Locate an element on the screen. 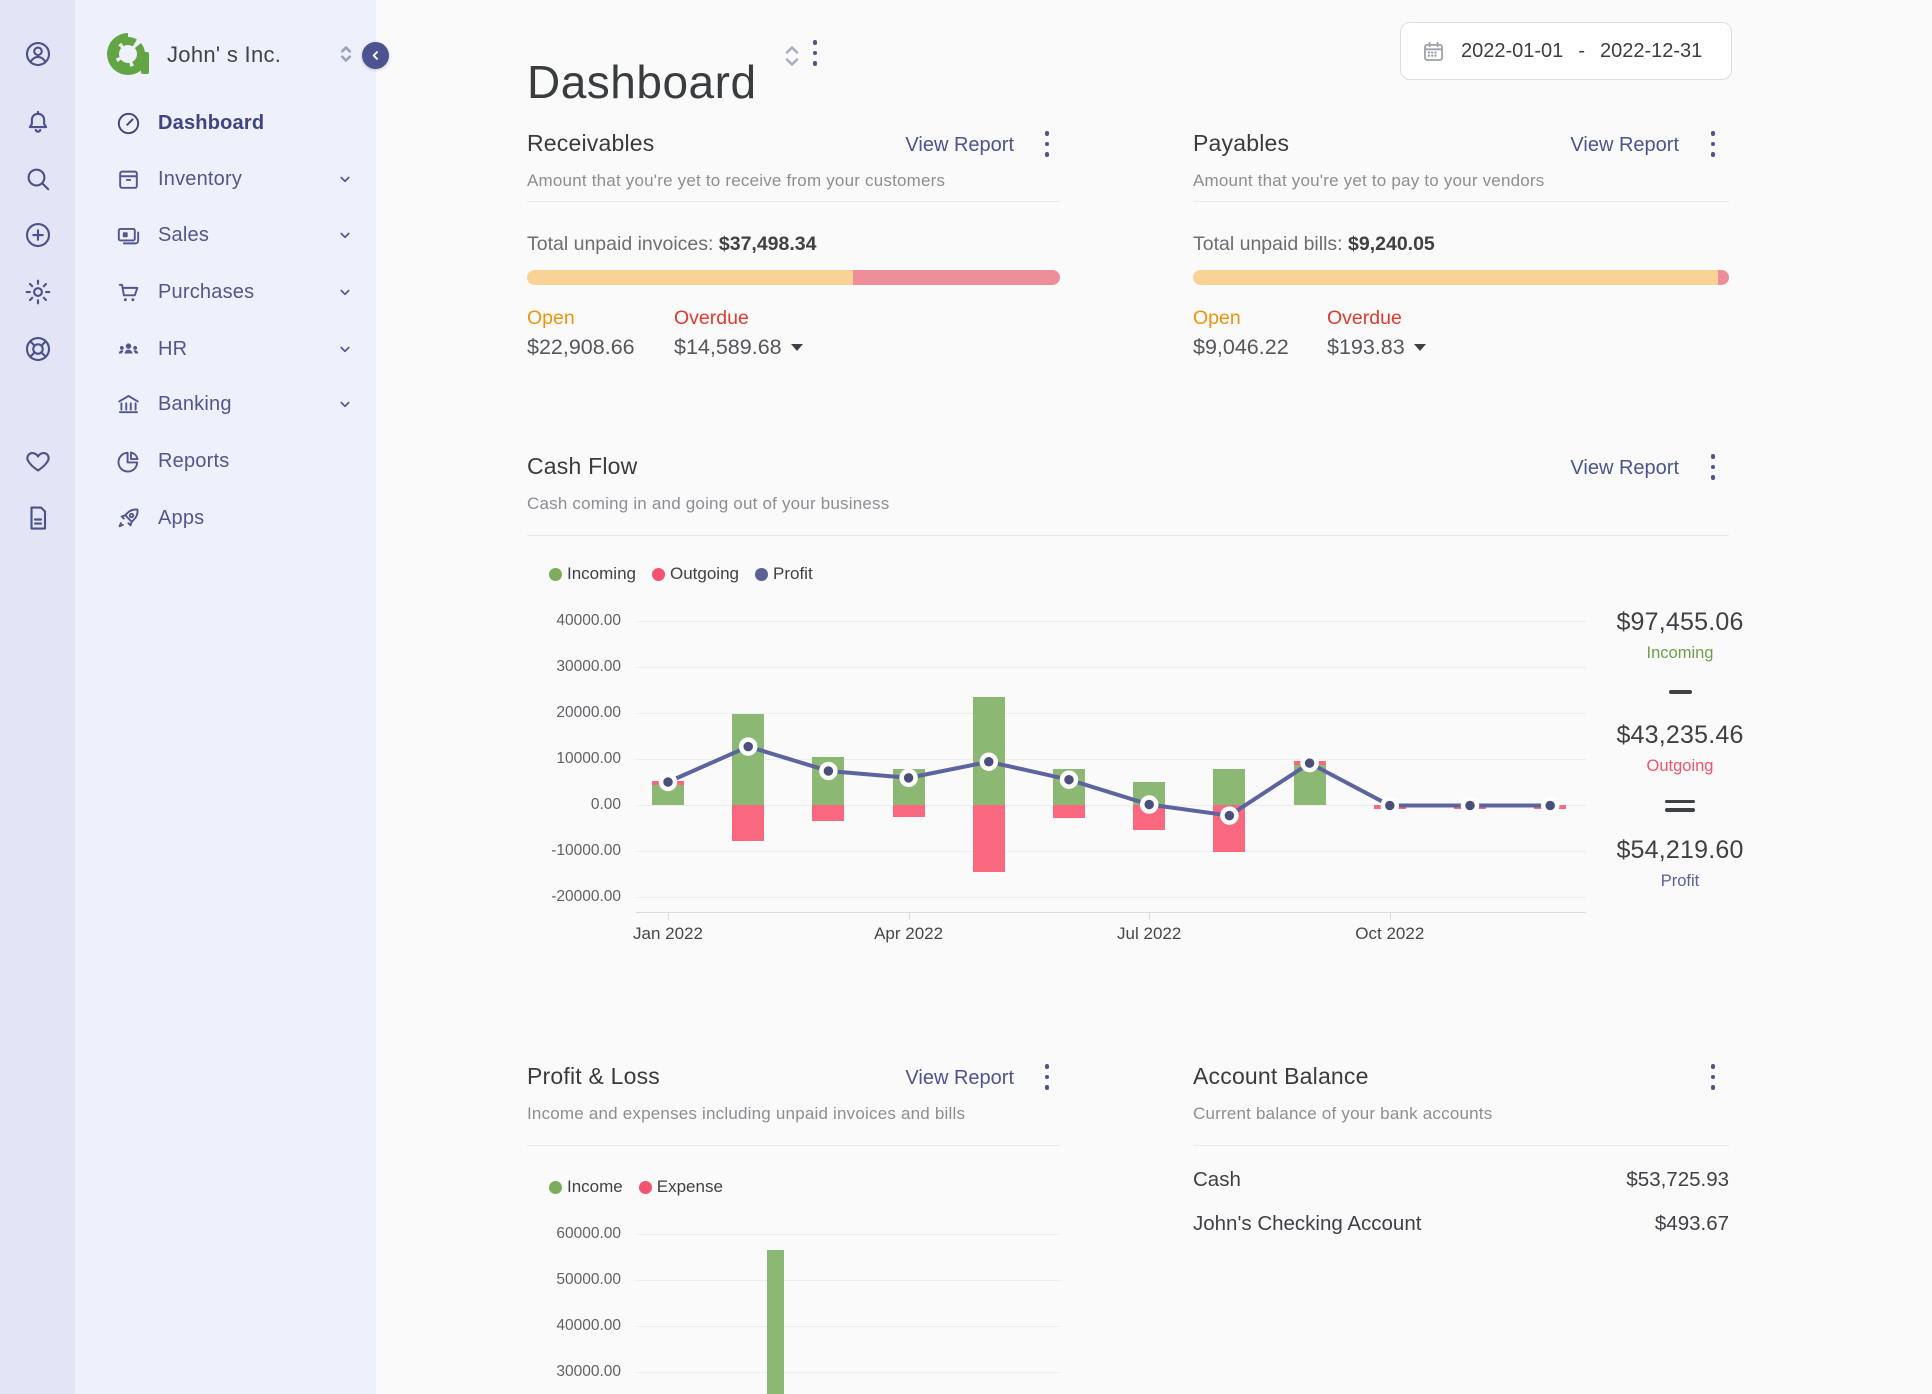 This screenshot has width=1932, height=1394. payables-total-value: $9,240.05 is located at coordinates (1391, 244).